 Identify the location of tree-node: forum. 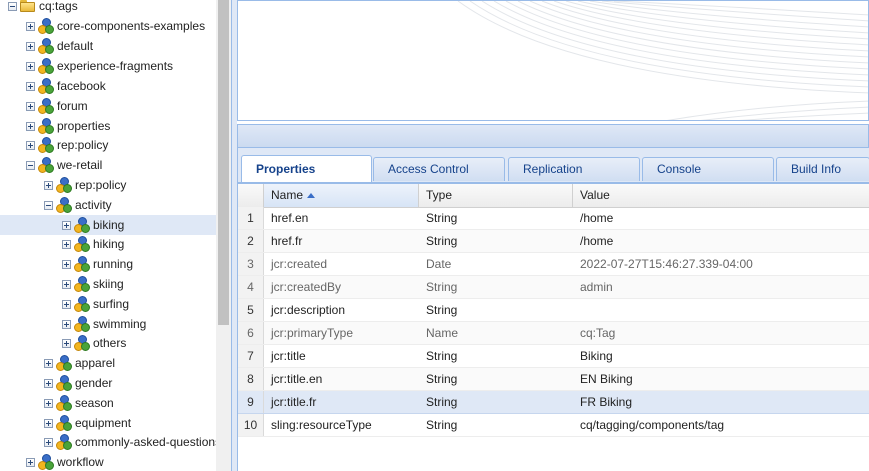
(57, 106).